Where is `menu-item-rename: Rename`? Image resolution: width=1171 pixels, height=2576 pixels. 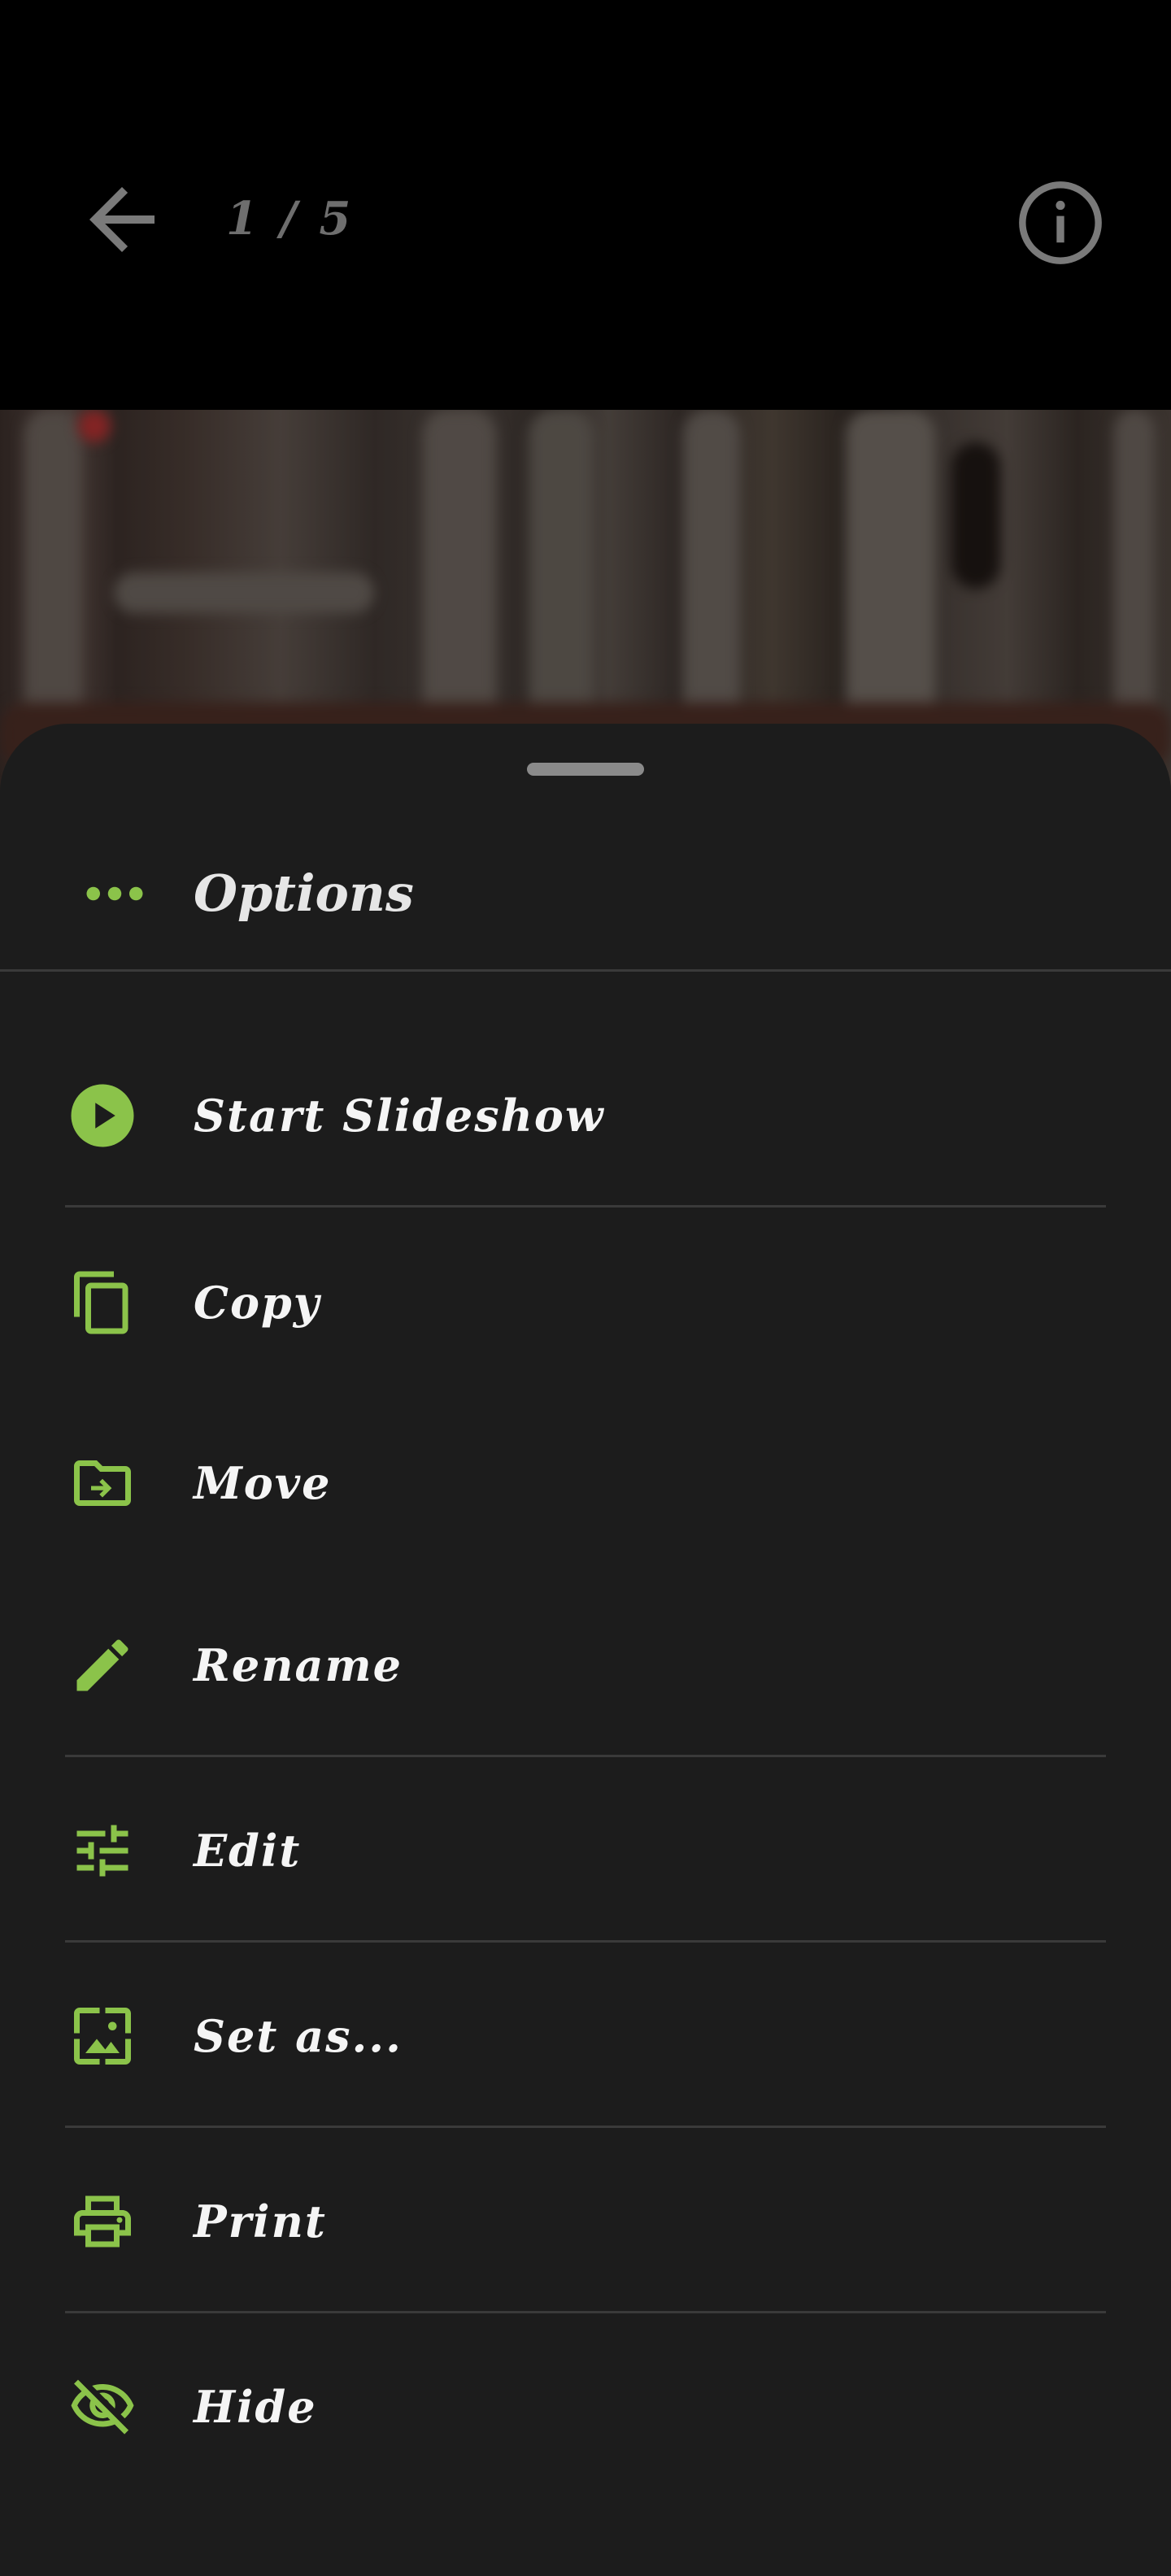 menu-item-rename: Rename is located at coordinates (585, 1666).